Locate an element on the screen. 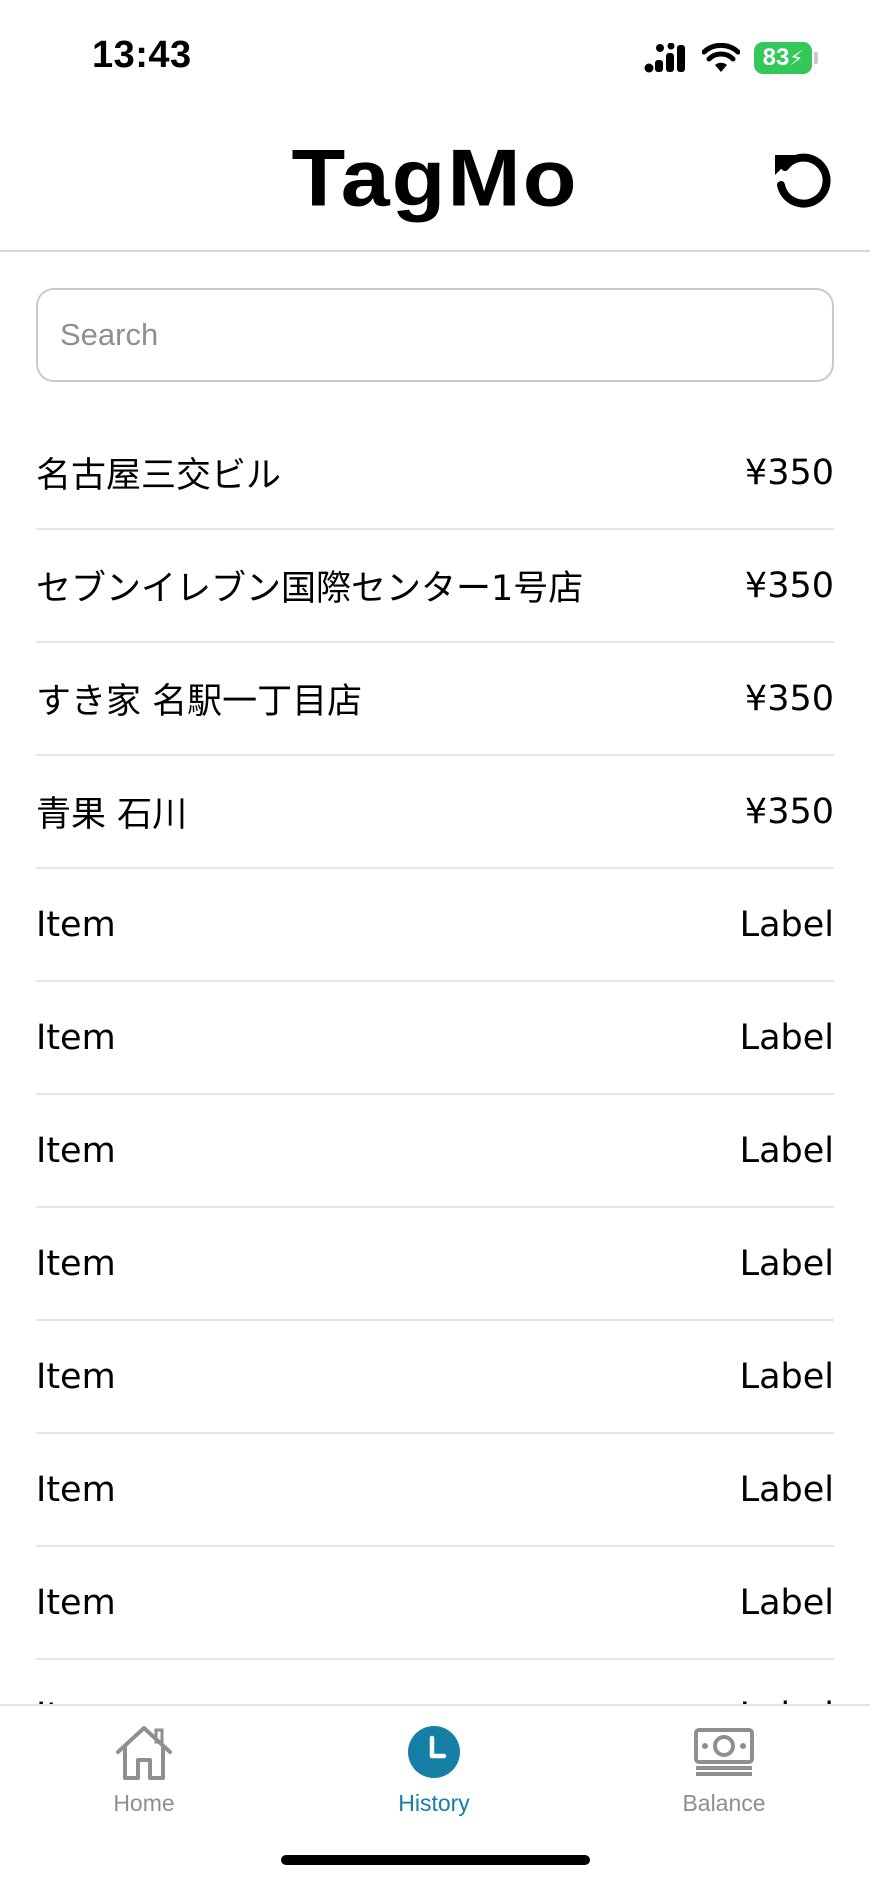 This screenshot has width=870, height=1884. refresh-button is located at coordinates (802, 182).